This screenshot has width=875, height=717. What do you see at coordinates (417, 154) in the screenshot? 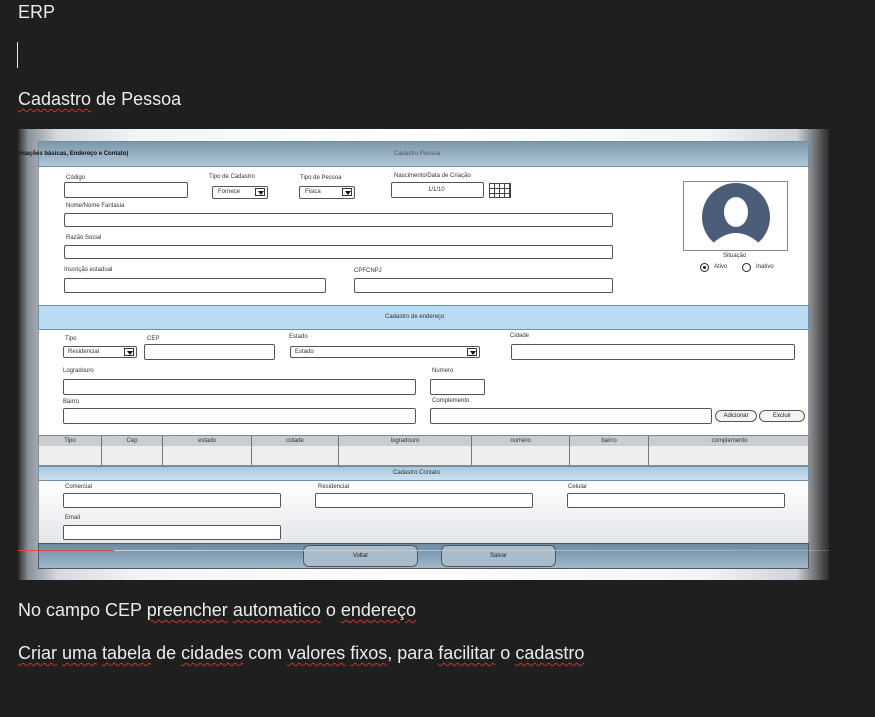
I see `mockup-title-center: Cadastro Pessoa` at bounding box center [417, 154].